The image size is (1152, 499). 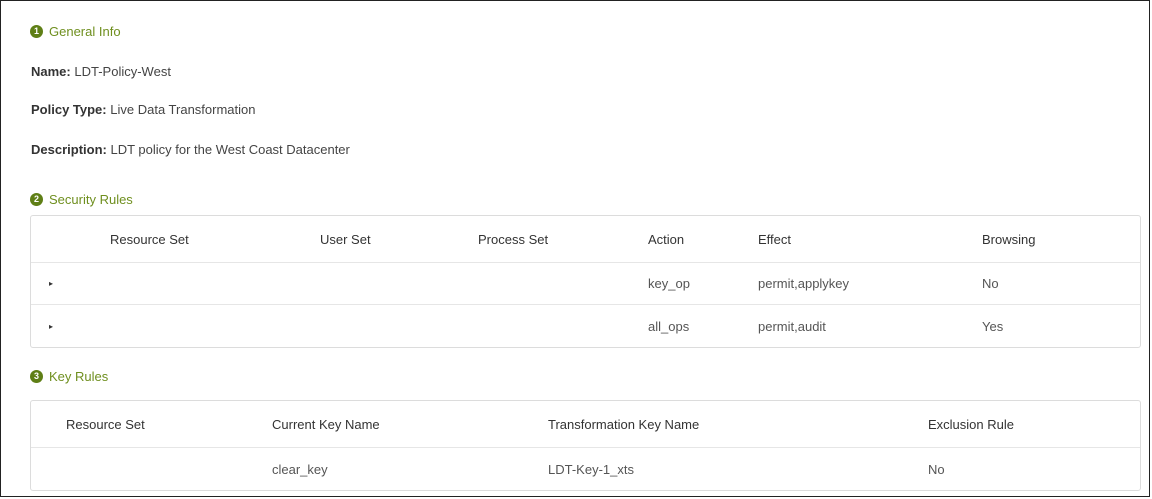 I want to click on section-number-badge: 1, so click(x=36, y=31).